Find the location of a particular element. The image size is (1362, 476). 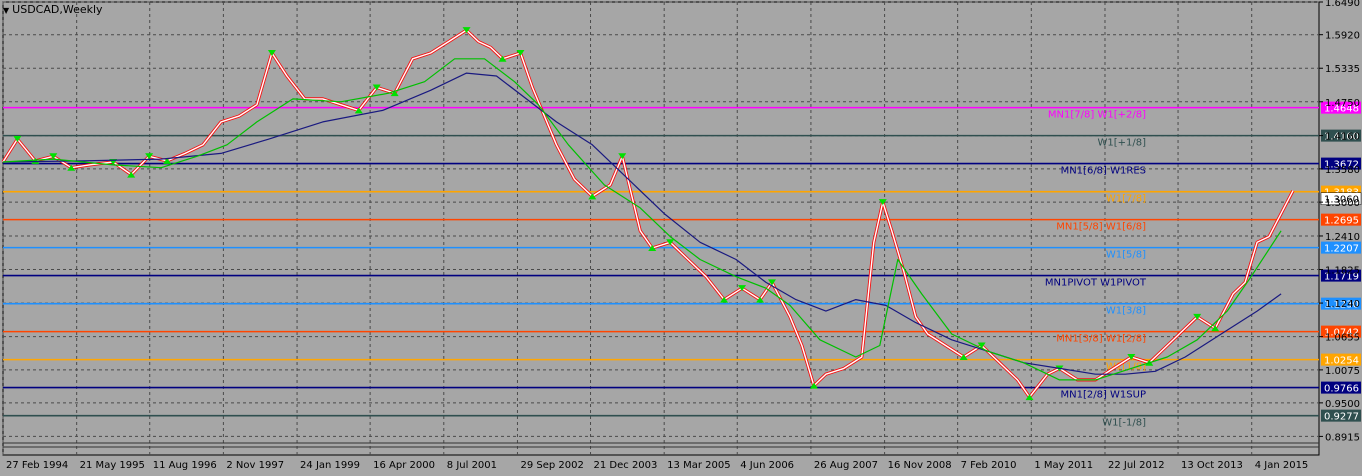

level-label: W1[3/8] is located at coordinates (1126, 311).